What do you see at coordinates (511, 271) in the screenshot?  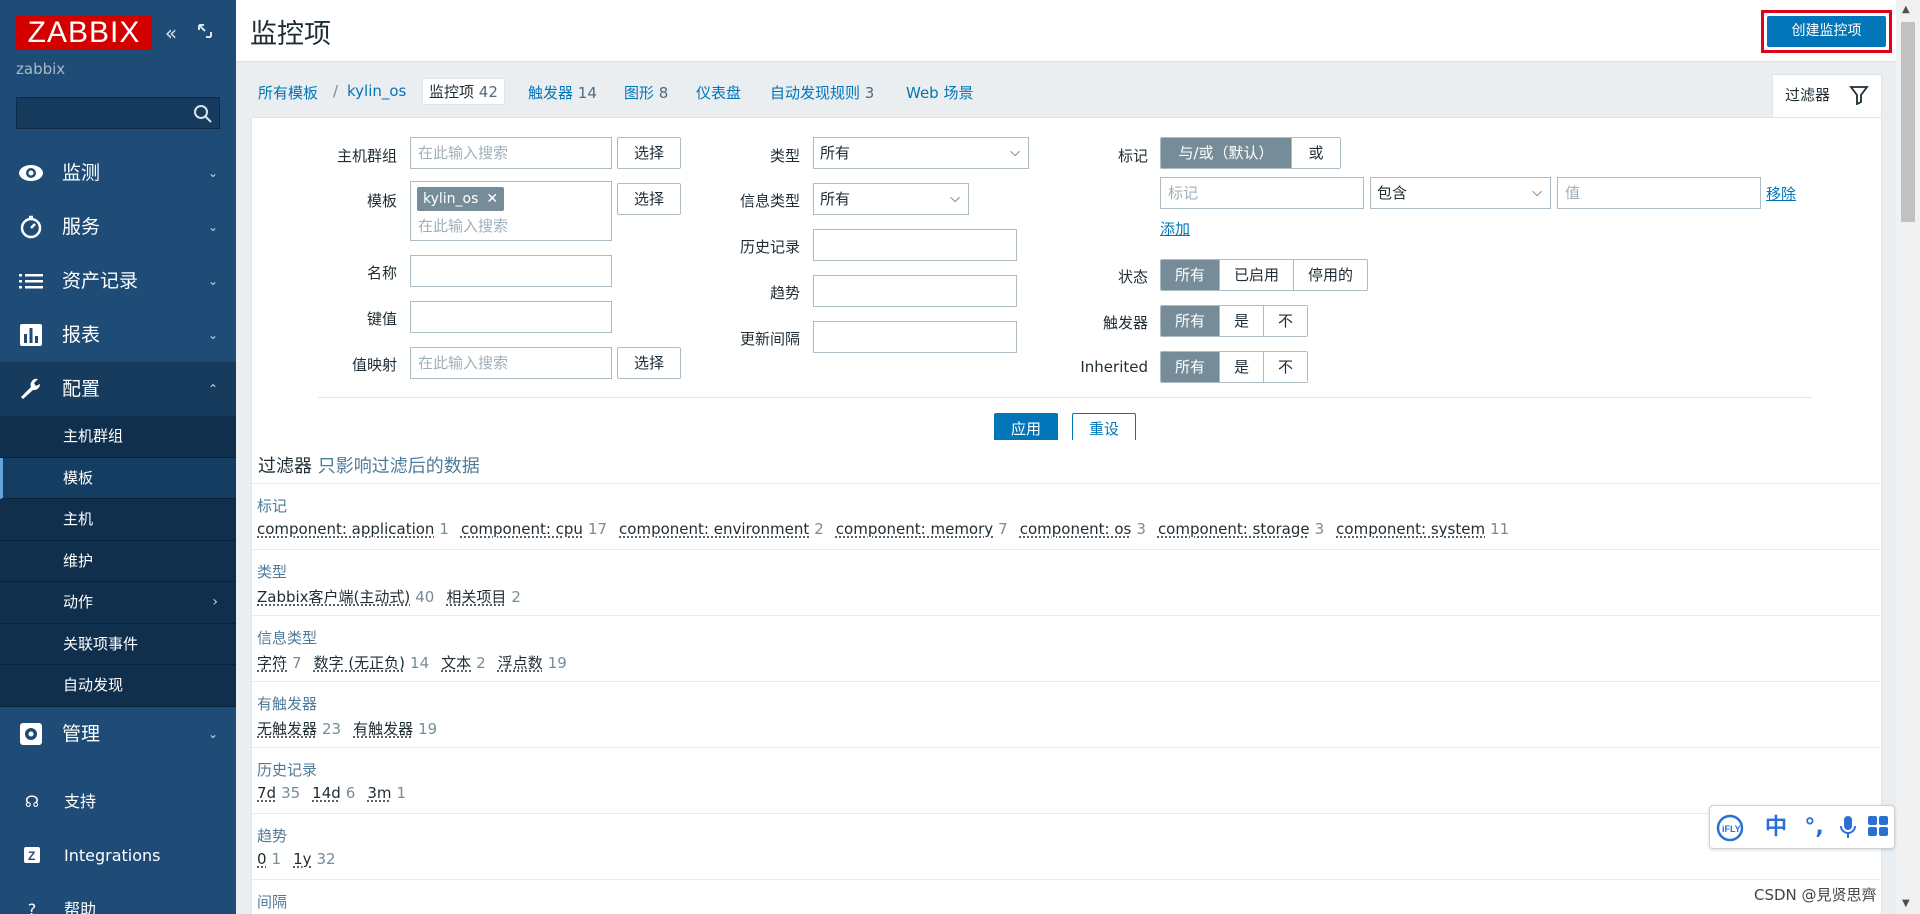 I see `name-input` at bounding box center [511, 271].